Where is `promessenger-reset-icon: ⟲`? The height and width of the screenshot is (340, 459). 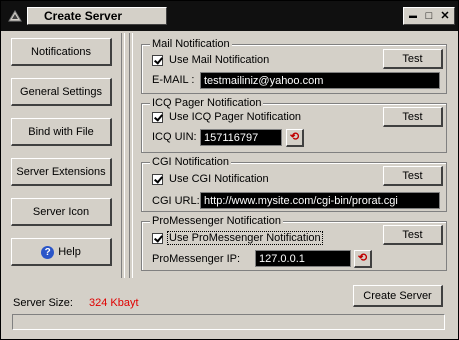
promessenger-reset-icon: ⟲ is located at coordinates (363, 259).